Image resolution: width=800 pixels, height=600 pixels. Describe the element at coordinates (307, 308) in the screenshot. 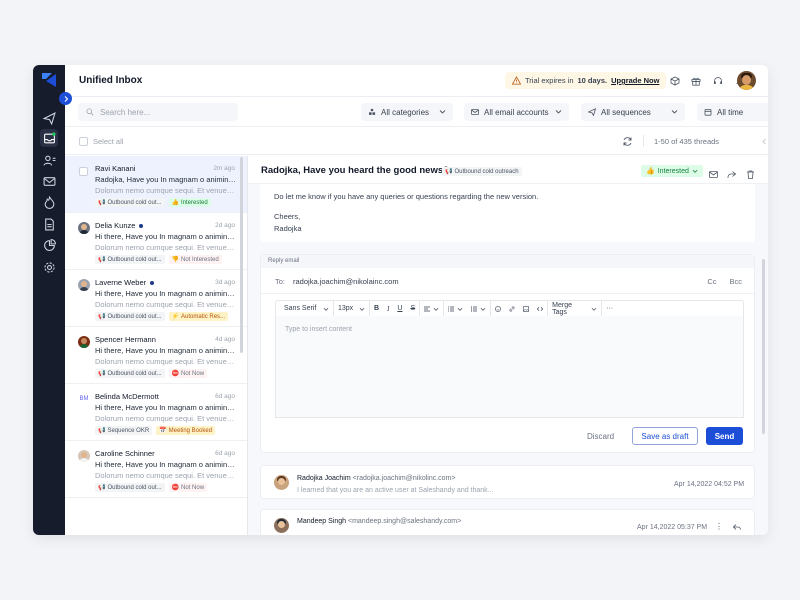

I see `font-family-select: Sans Serif` at that location.